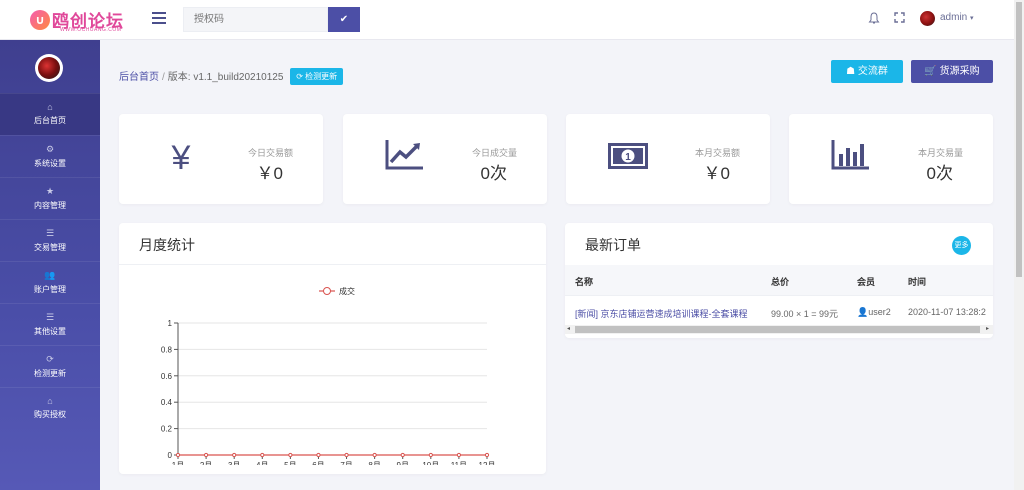 The height and width of the screenshot is (490, 1024). Describe the element at coordinates (661, 313) in the screenshot. I see `order-name-link: [新闻] 京东店铺运营速成培训课程-全套课程` at that location.